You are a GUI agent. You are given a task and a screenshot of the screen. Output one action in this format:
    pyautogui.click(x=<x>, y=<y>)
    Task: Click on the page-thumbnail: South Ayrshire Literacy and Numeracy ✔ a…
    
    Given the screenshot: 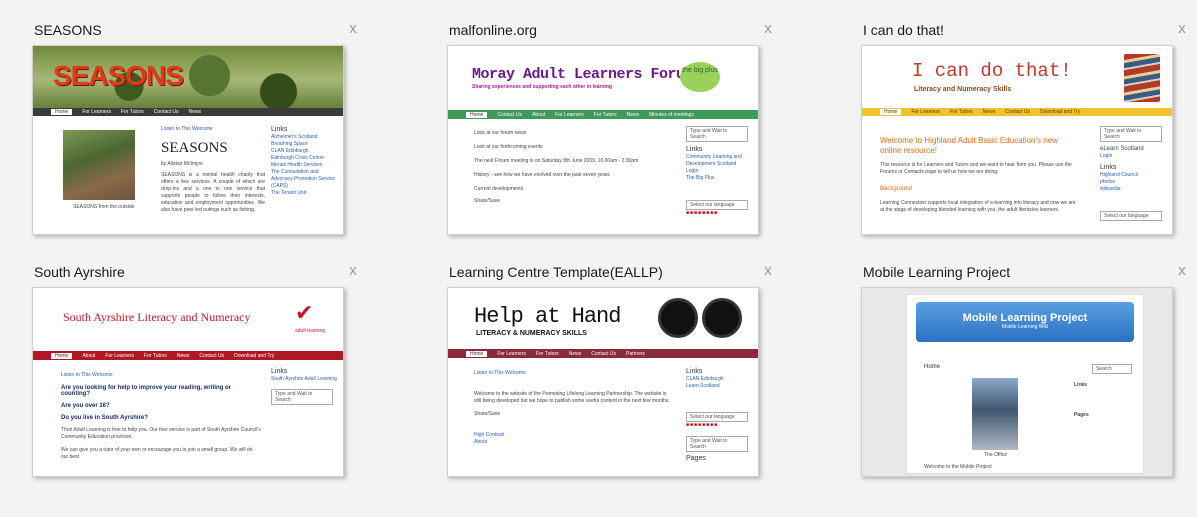 What is the action you would take?
    pyautogui.click(x=188, y=382)
    